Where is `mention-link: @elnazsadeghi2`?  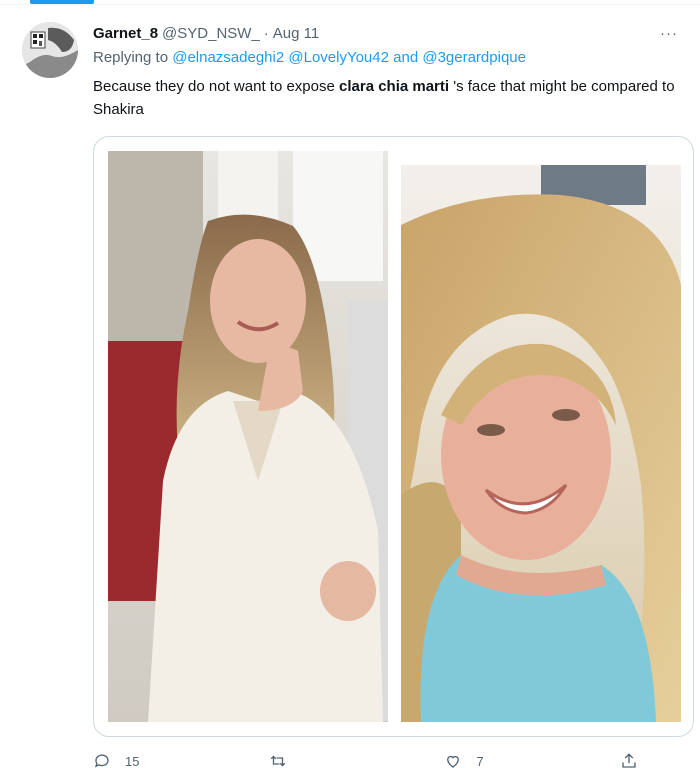
mention-link: @elnazsadeghi2 is located at coordinates (228, 57).